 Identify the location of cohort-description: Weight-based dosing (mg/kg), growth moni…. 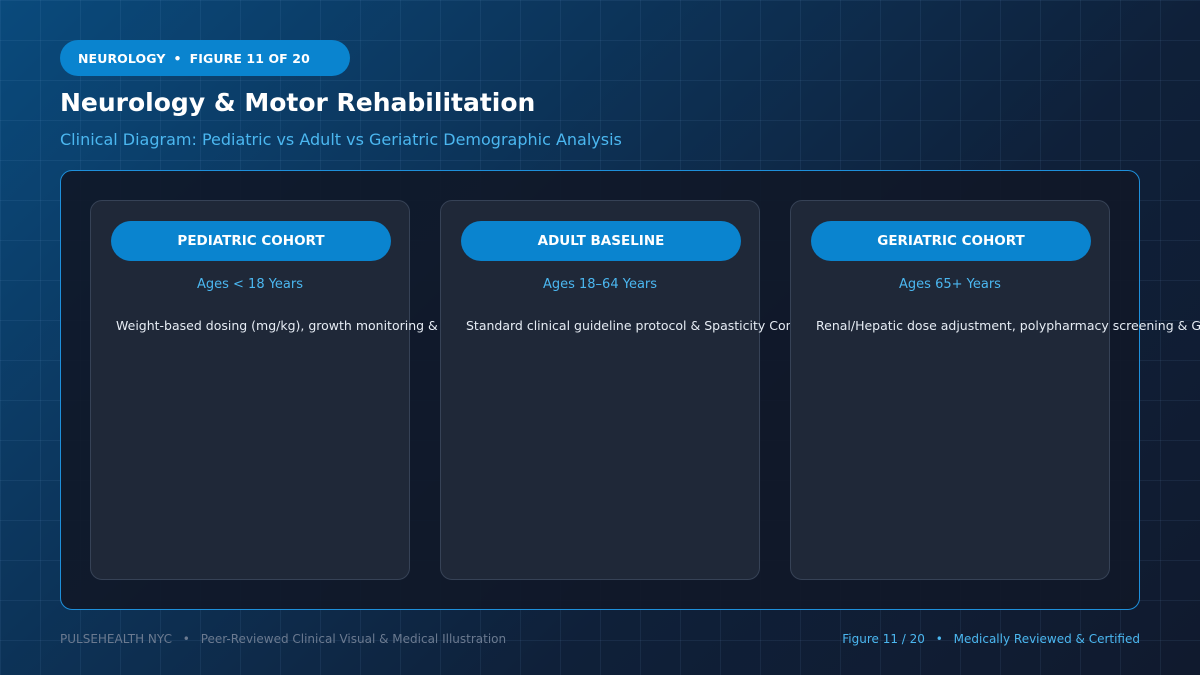
(287, 325).